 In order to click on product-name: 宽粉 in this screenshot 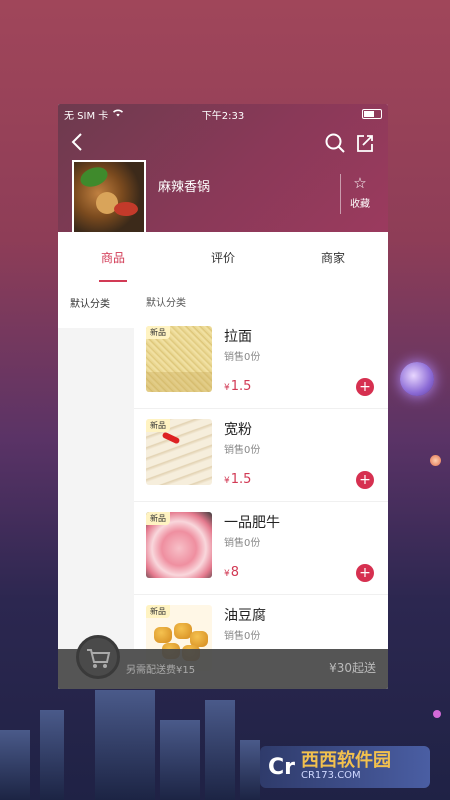, I will do `click(238, 430)`.